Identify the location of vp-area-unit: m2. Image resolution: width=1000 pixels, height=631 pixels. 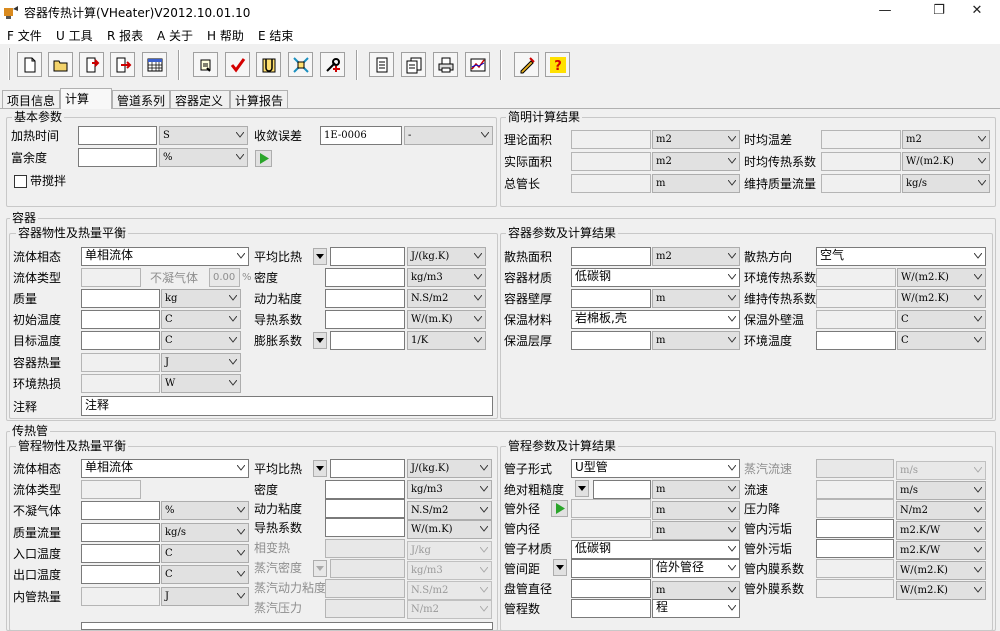
(696, 256).